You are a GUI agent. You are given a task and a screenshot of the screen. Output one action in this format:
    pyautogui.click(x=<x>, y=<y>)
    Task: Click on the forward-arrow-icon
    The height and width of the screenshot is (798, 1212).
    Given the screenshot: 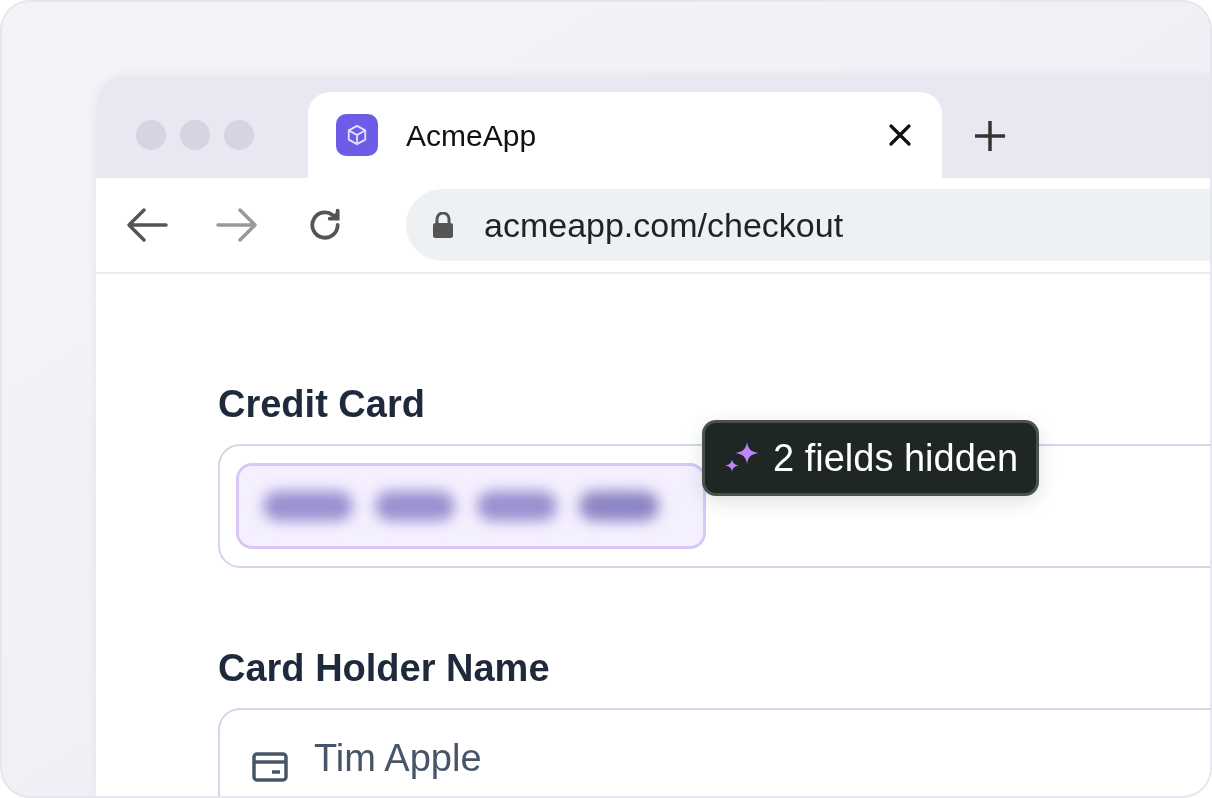 What is the action you would take?
    pyautogui.click(x=237, y=225)
    